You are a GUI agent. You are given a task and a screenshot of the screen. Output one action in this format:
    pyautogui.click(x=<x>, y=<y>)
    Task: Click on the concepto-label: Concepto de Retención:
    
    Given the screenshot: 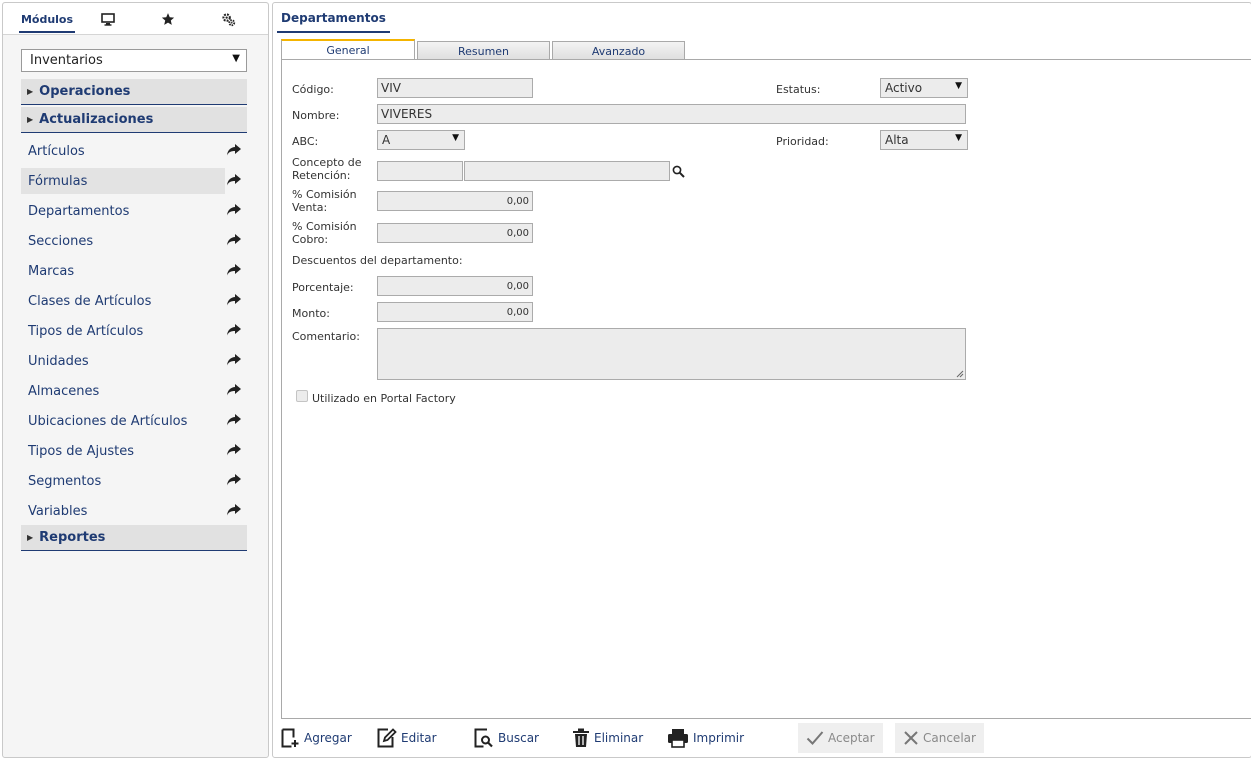 What is the action you would take?
    pyautogui.click(x=326, y=169)
    